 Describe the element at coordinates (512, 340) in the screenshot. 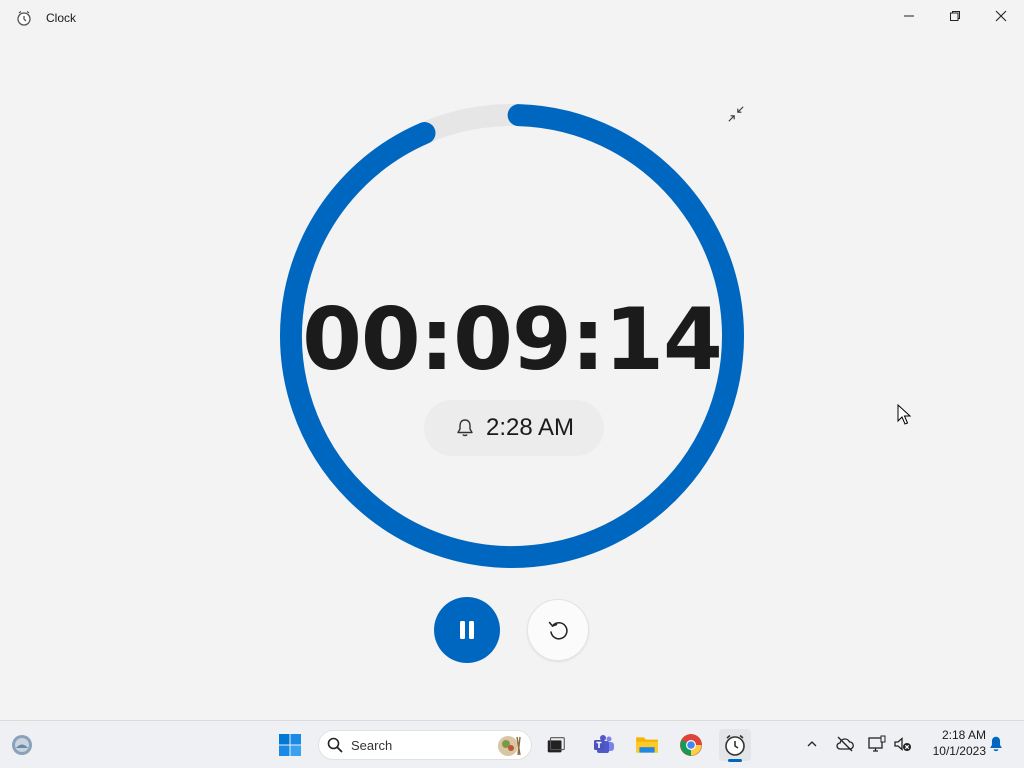

I see `timer-time: 00:09:14` at that location.